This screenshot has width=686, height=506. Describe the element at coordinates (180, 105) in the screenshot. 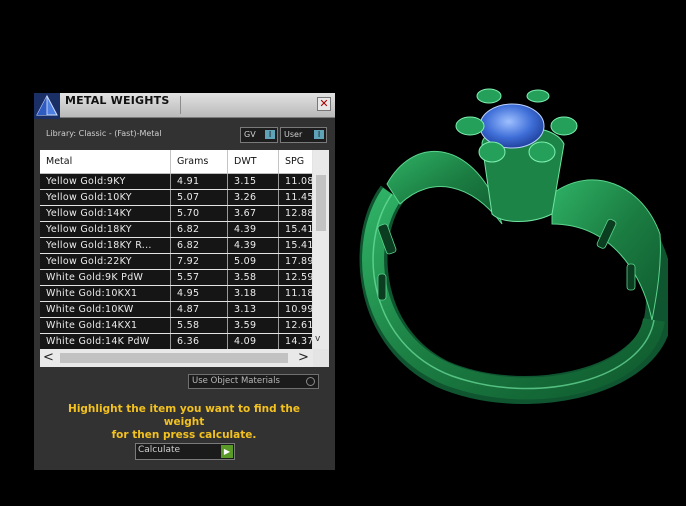

I see `title-divider` at that location.